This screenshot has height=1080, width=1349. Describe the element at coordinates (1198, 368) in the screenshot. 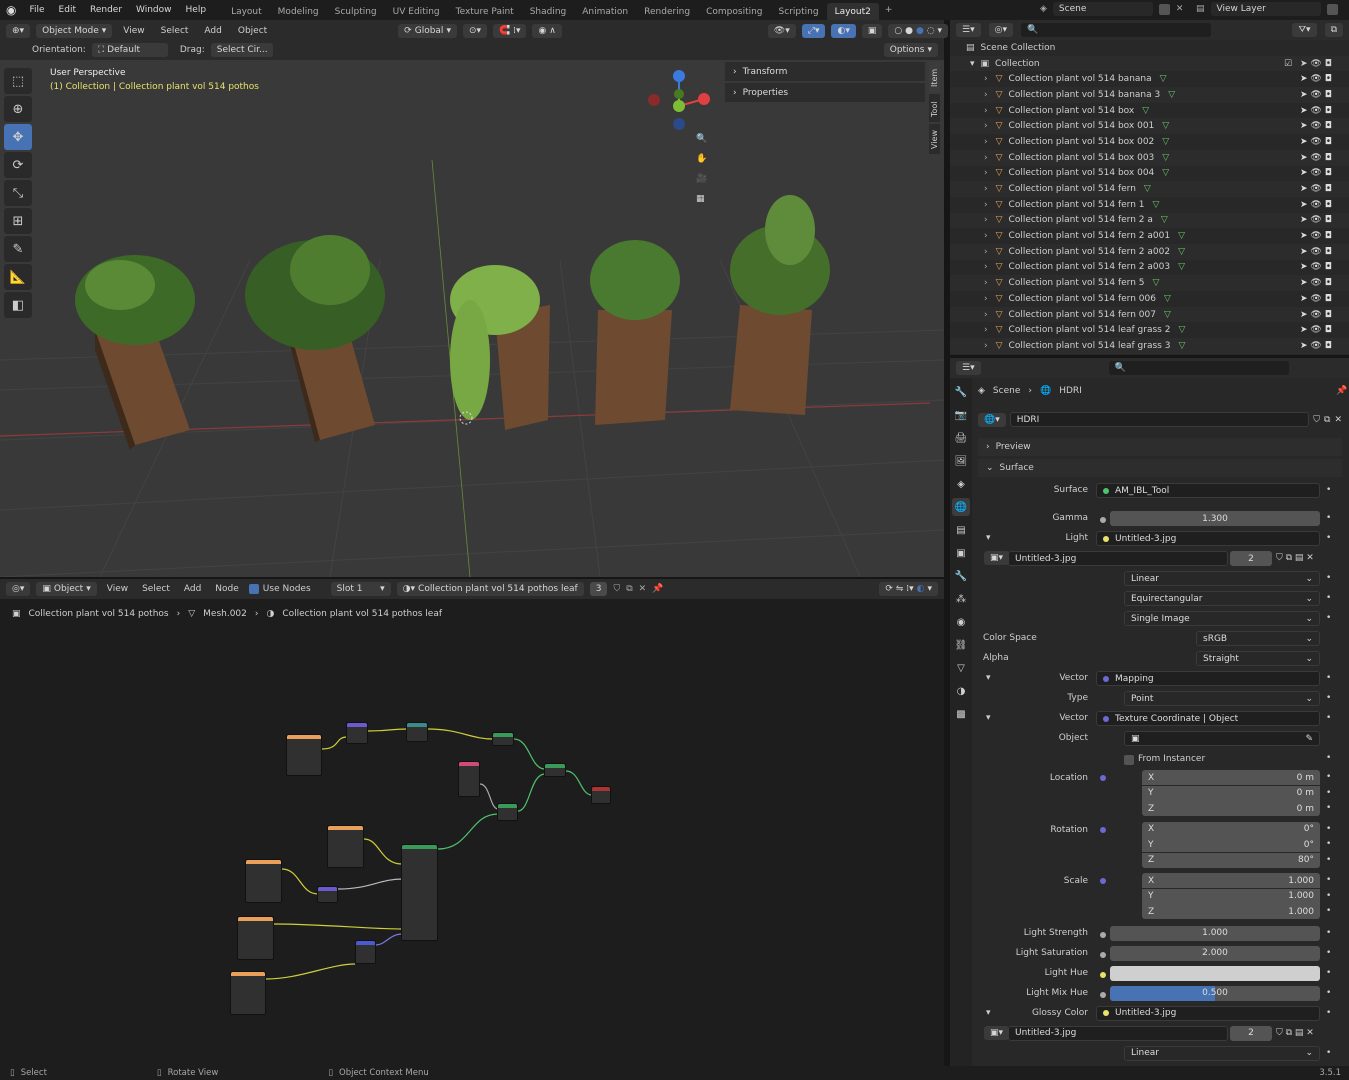

I see `properties-search-input: 🔍` at that location.